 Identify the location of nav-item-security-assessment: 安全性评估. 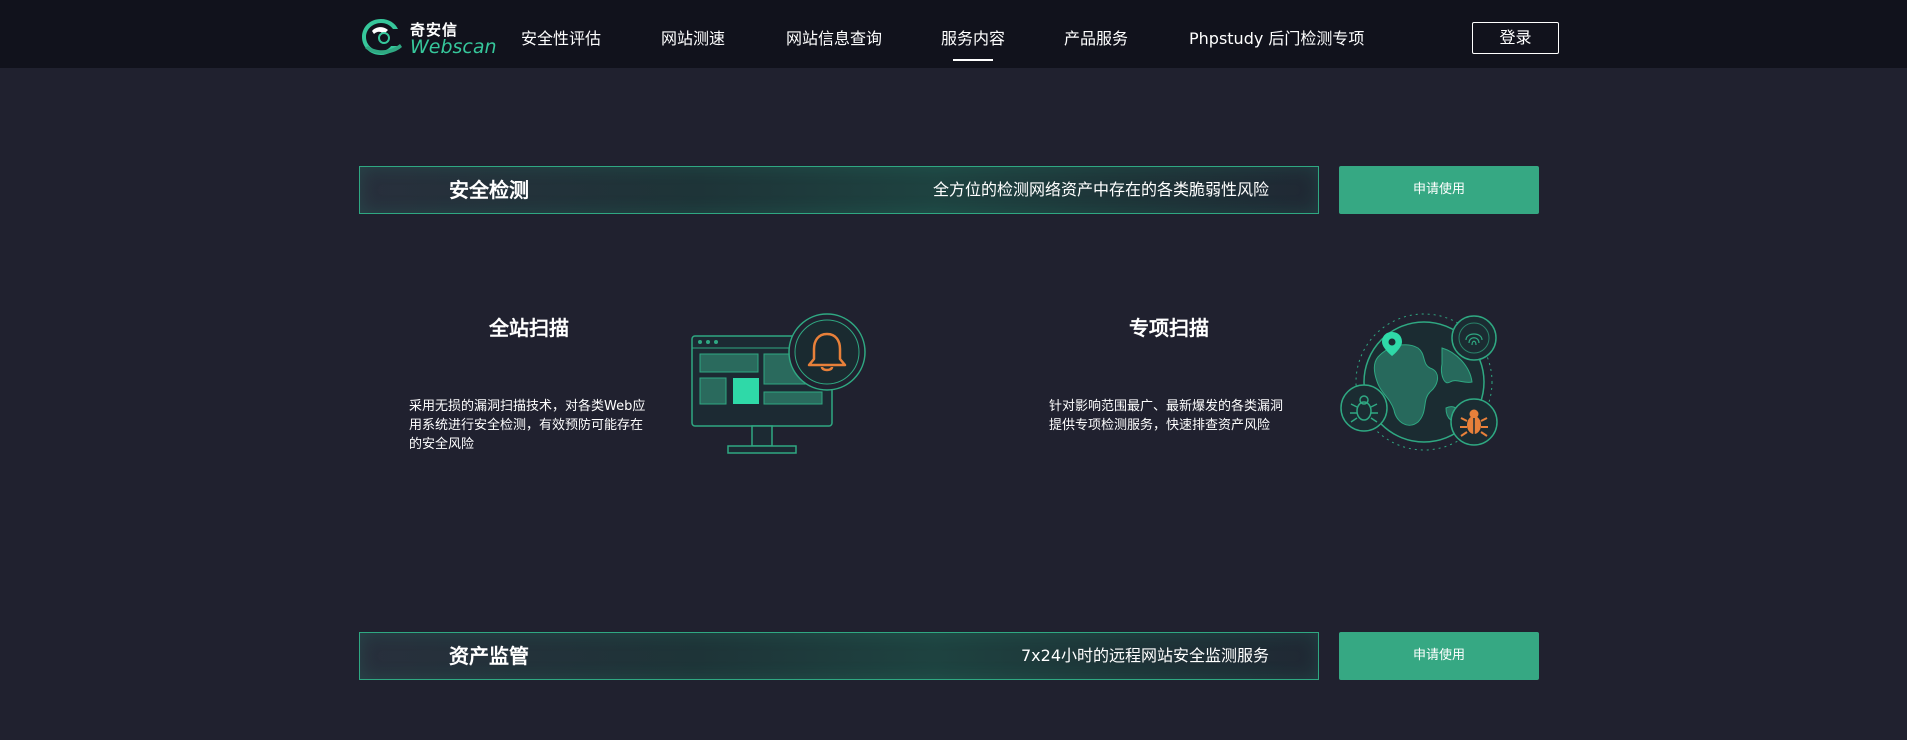
(561, 34).